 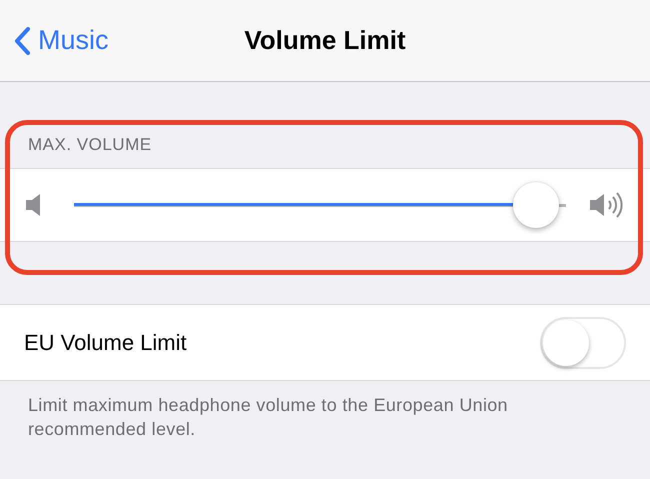 What do you see at coordinates (61, 40) in the screenshot?
I see `back-button: Music` at bounding box center [61, 40].